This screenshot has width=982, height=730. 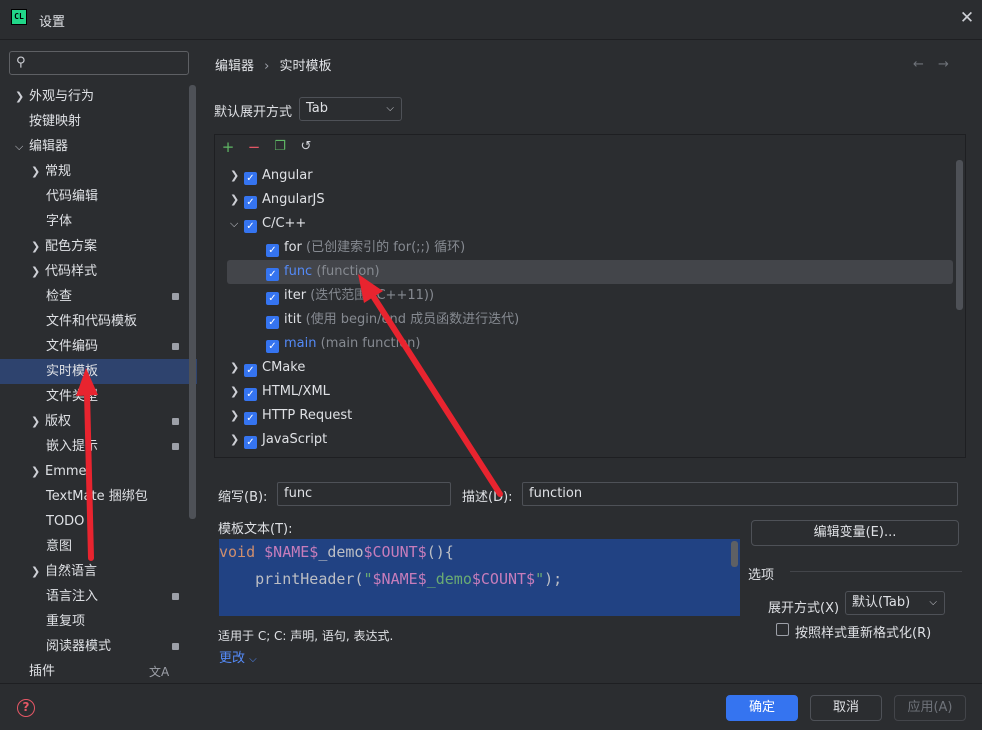 What do you see at coordinates (943, 64) in the screenshot?
I see `forward-arrow-icon: →` at bounding box center [943, 64].